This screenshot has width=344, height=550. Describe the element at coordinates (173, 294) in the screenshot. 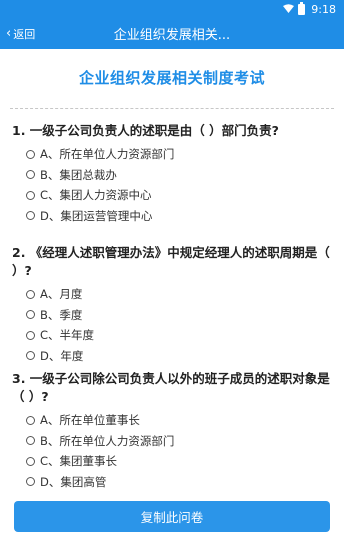

I see `option-a: A、月度` at that location.